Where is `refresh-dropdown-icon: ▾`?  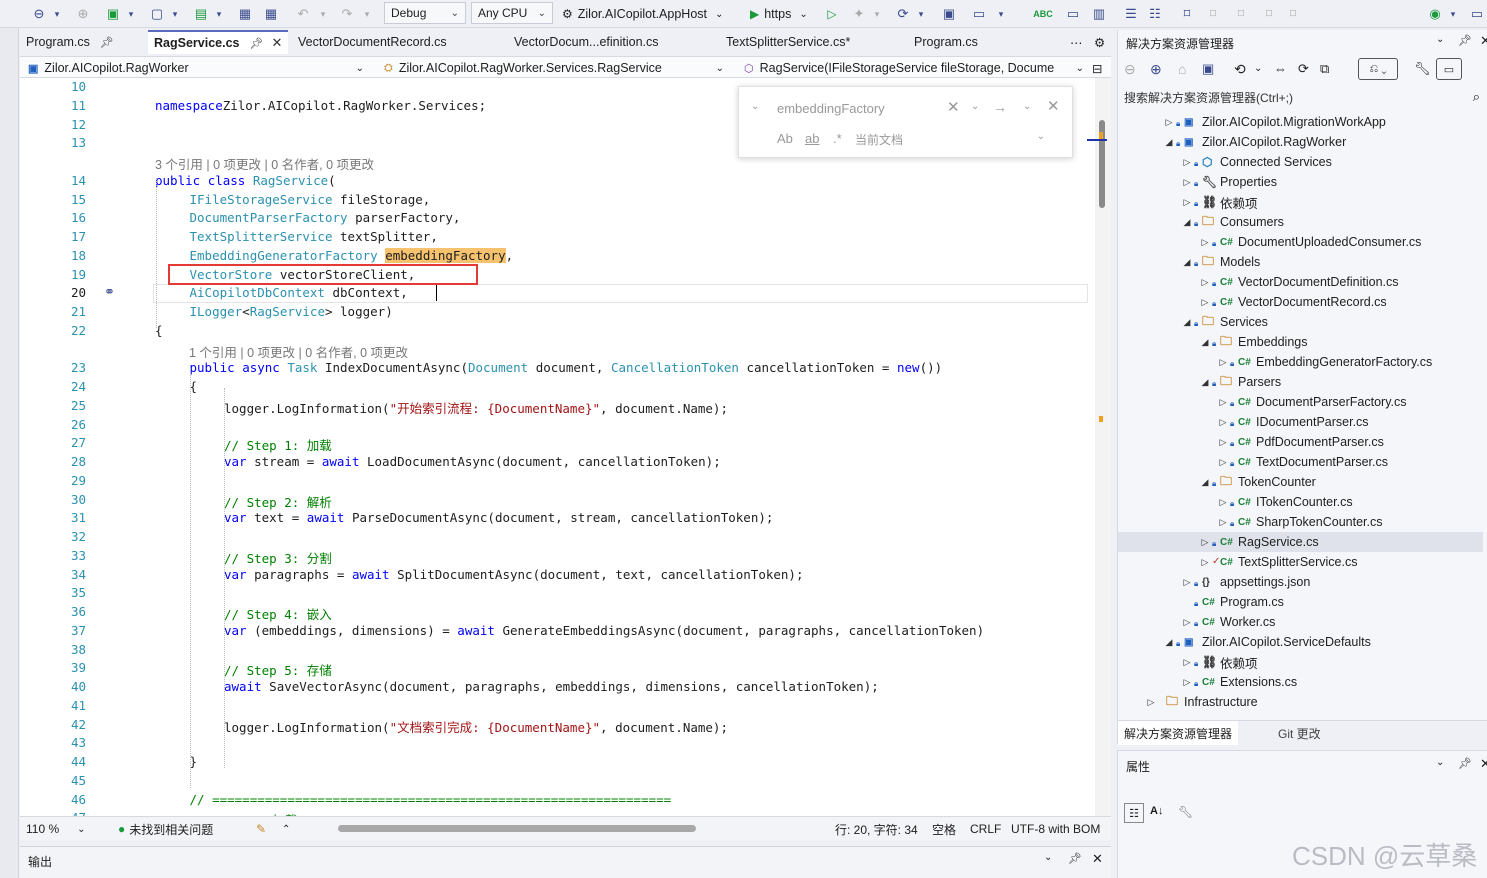 refresh-dropdown-icon: ▾ is located at coordinates (921, 14).